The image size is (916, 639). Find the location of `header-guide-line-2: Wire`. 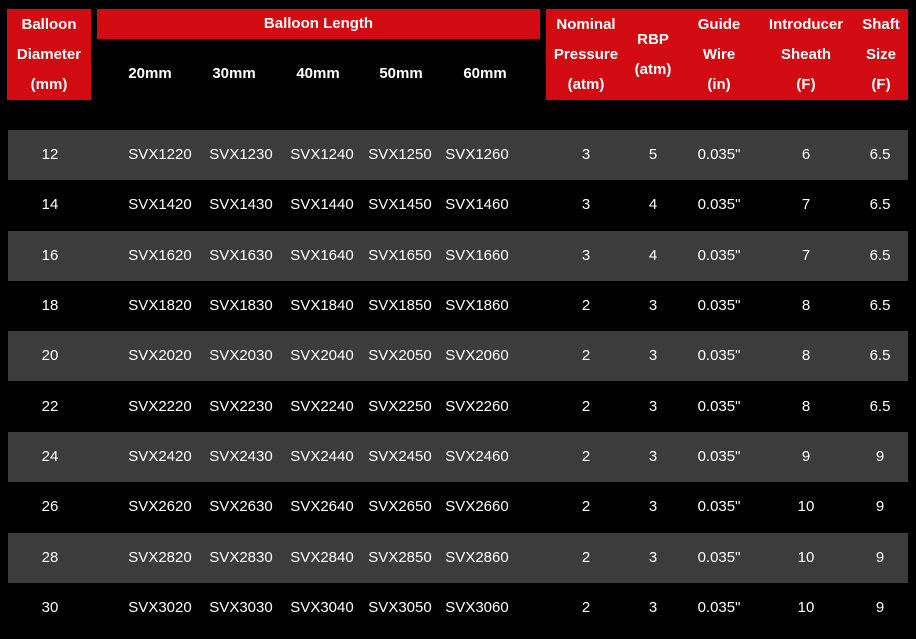

header-guide-line-2: Wire is located at coordinates (719, 54).